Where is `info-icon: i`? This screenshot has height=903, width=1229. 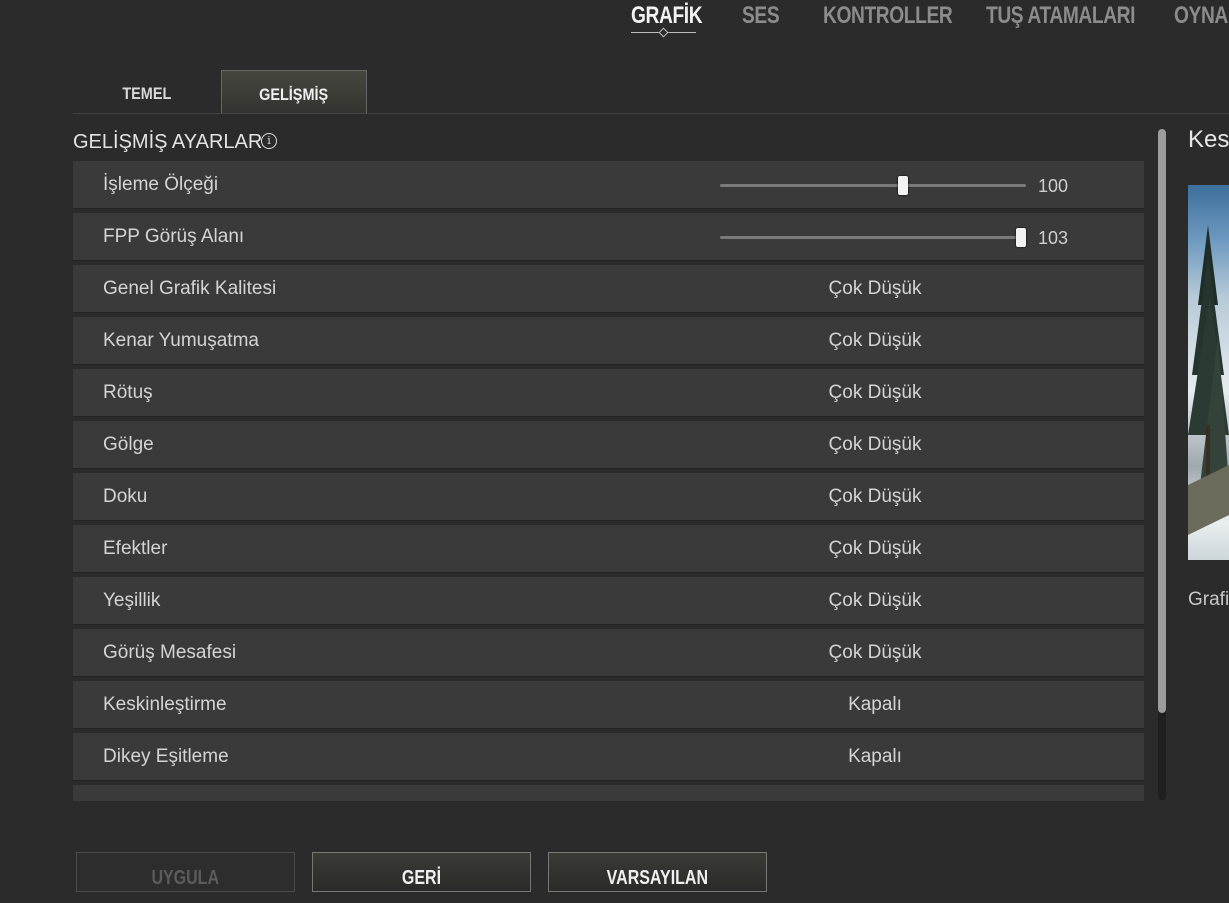
info-icon: i is located at coordinates (269, 141).